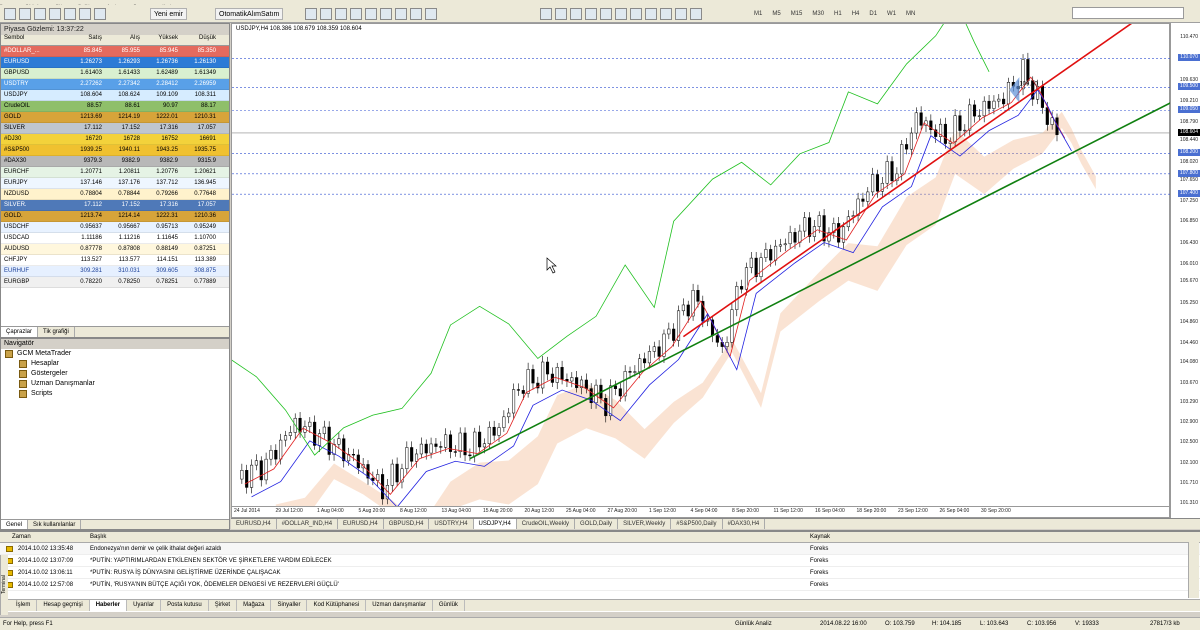  I want to click on market-watch-row: EURHUF 309.281 310.031 309.605 308.875, so click(115, 271).